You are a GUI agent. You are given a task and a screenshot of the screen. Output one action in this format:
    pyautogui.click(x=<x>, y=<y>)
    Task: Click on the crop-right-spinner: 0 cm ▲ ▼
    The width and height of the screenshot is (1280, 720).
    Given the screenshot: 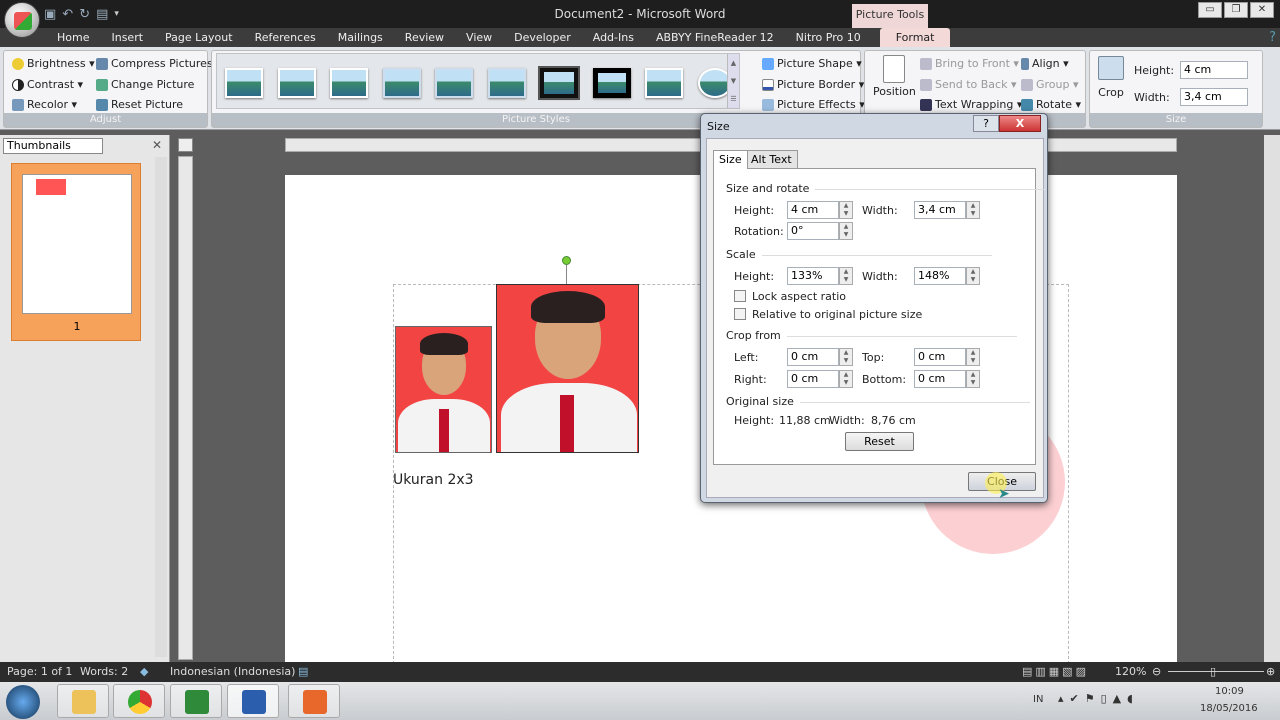 What is the action you would take?
    pyautogui.click(x=820, y=379)
    